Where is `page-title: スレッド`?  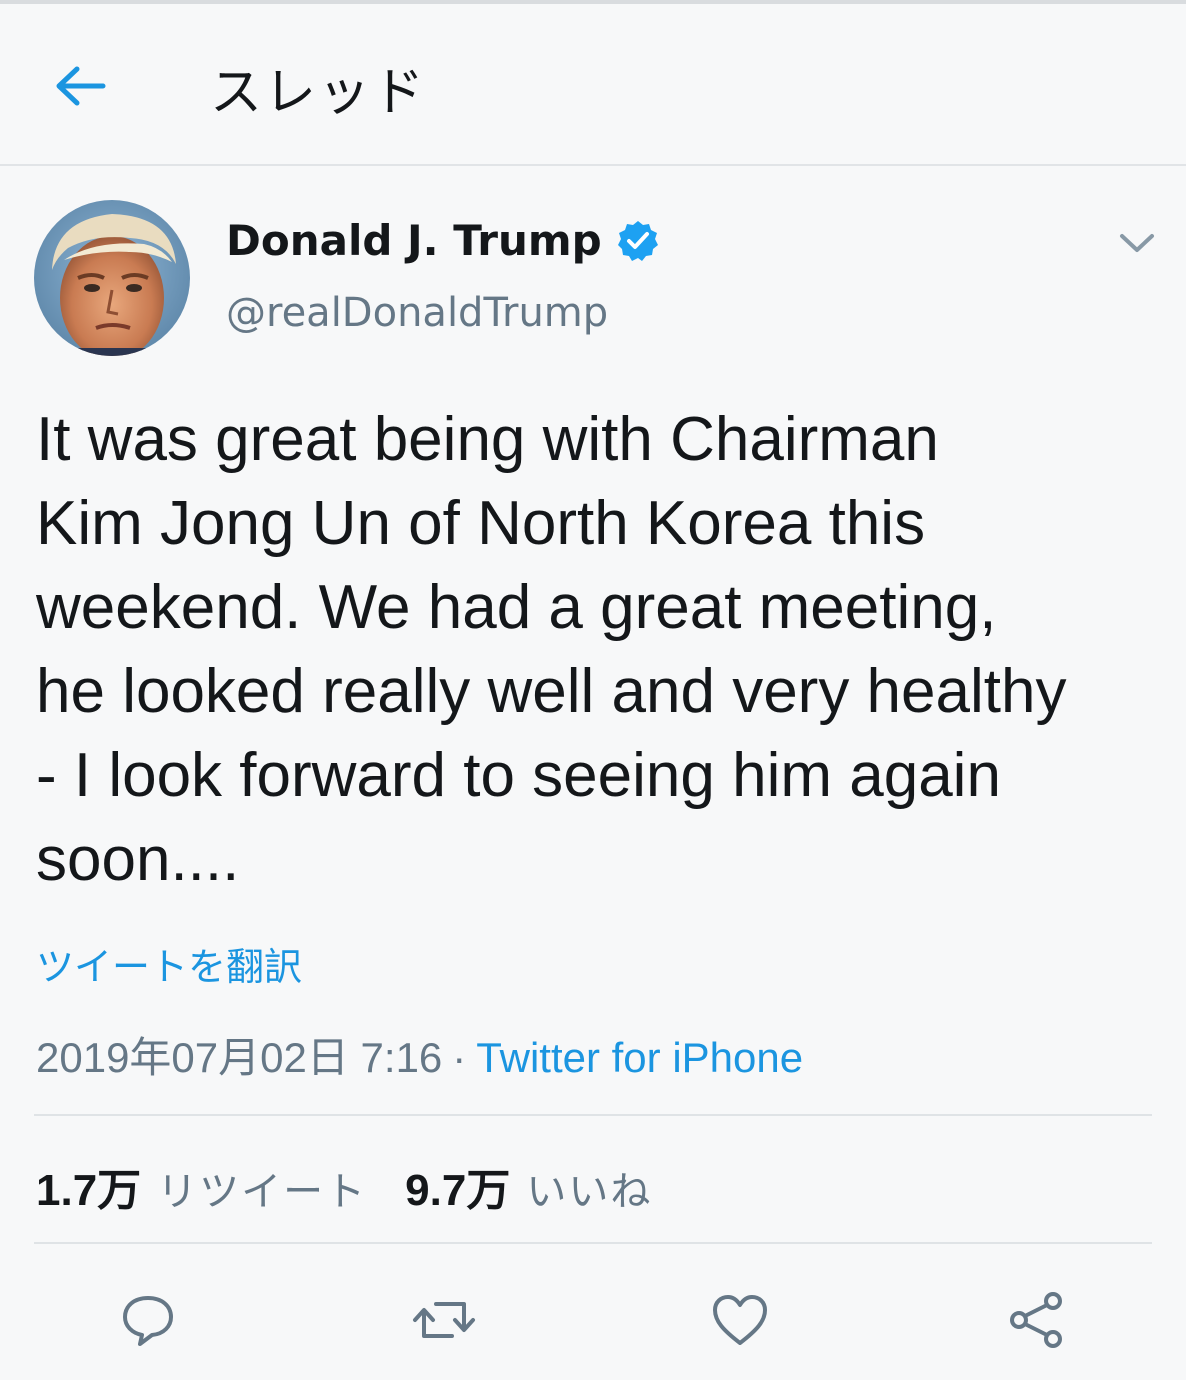
page-title: スレッド is located at coordinates (318, 93).